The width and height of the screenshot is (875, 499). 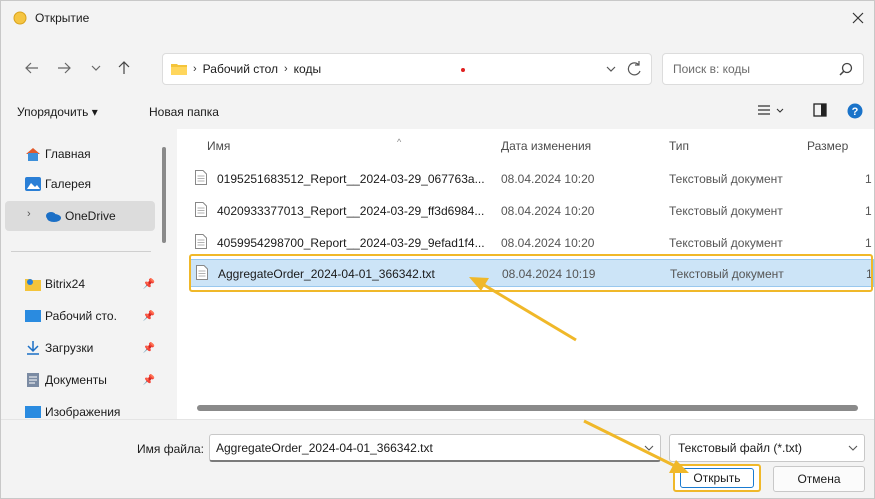 I want to click on cancel-button: Отмена, so click(x=819, y=479).